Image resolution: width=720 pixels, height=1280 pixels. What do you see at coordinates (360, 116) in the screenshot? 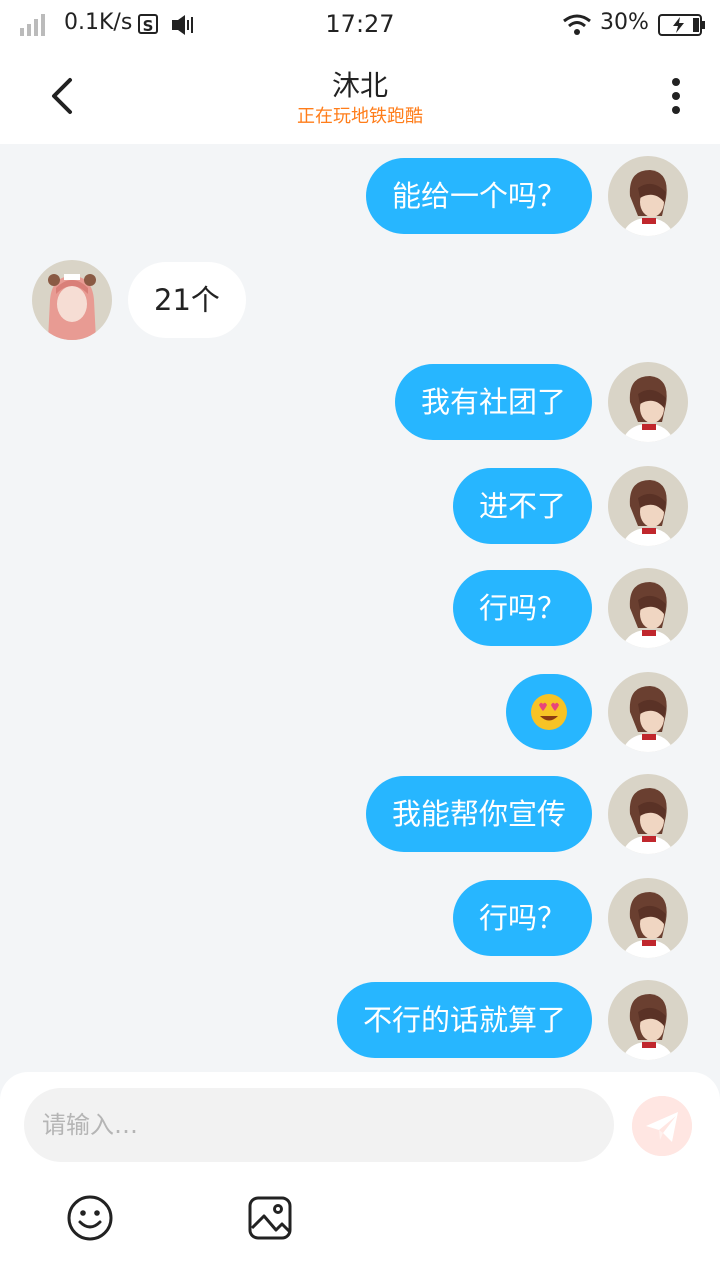
I see `chat-subtitle: 正在玩地铁跑酷` at bounding box center [360, 116].